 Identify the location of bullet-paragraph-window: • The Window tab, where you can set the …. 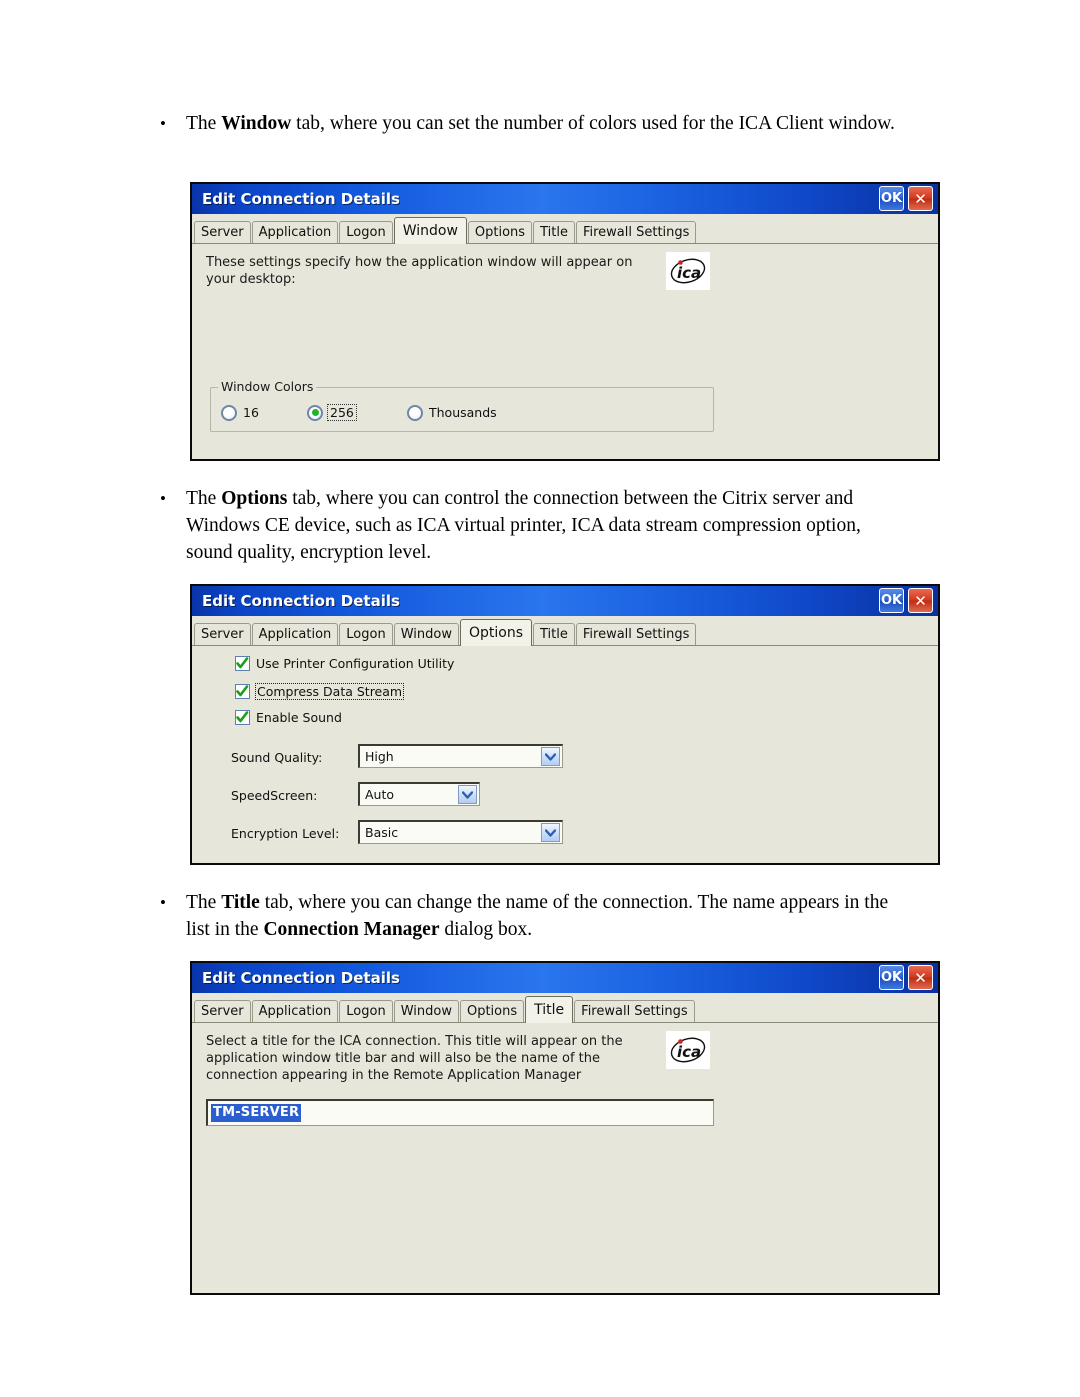
(532, 123).